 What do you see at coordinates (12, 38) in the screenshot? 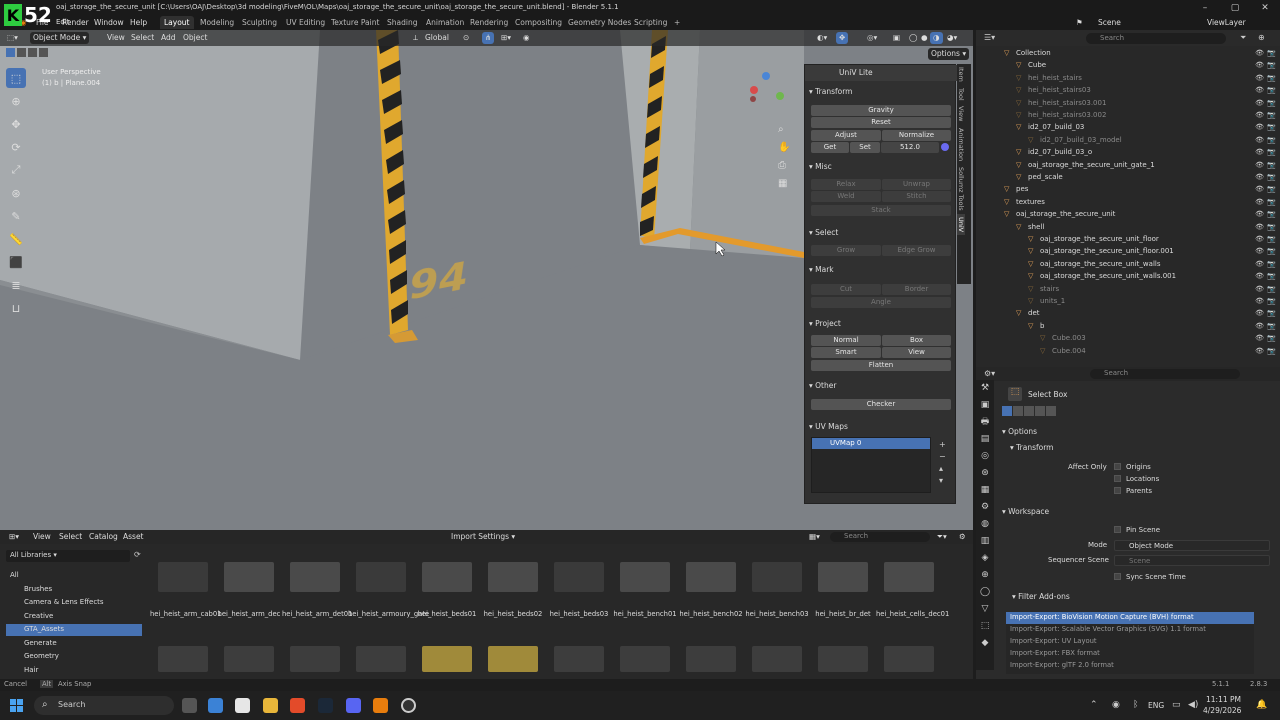
I see `editor-type-icon: ⬚▾` at bounding box center [12, 38].